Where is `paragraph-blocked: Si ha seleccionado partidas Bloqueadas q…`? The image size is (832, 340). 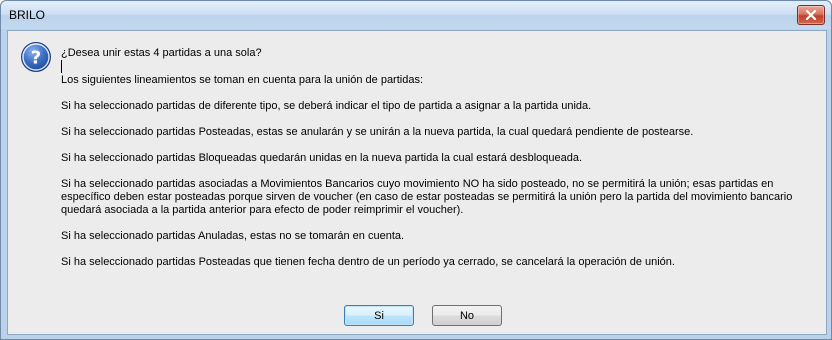 paragraph-blocked: Si ha seleccionado partidas Bloqueadas q… is located at coordinates (322, 158).